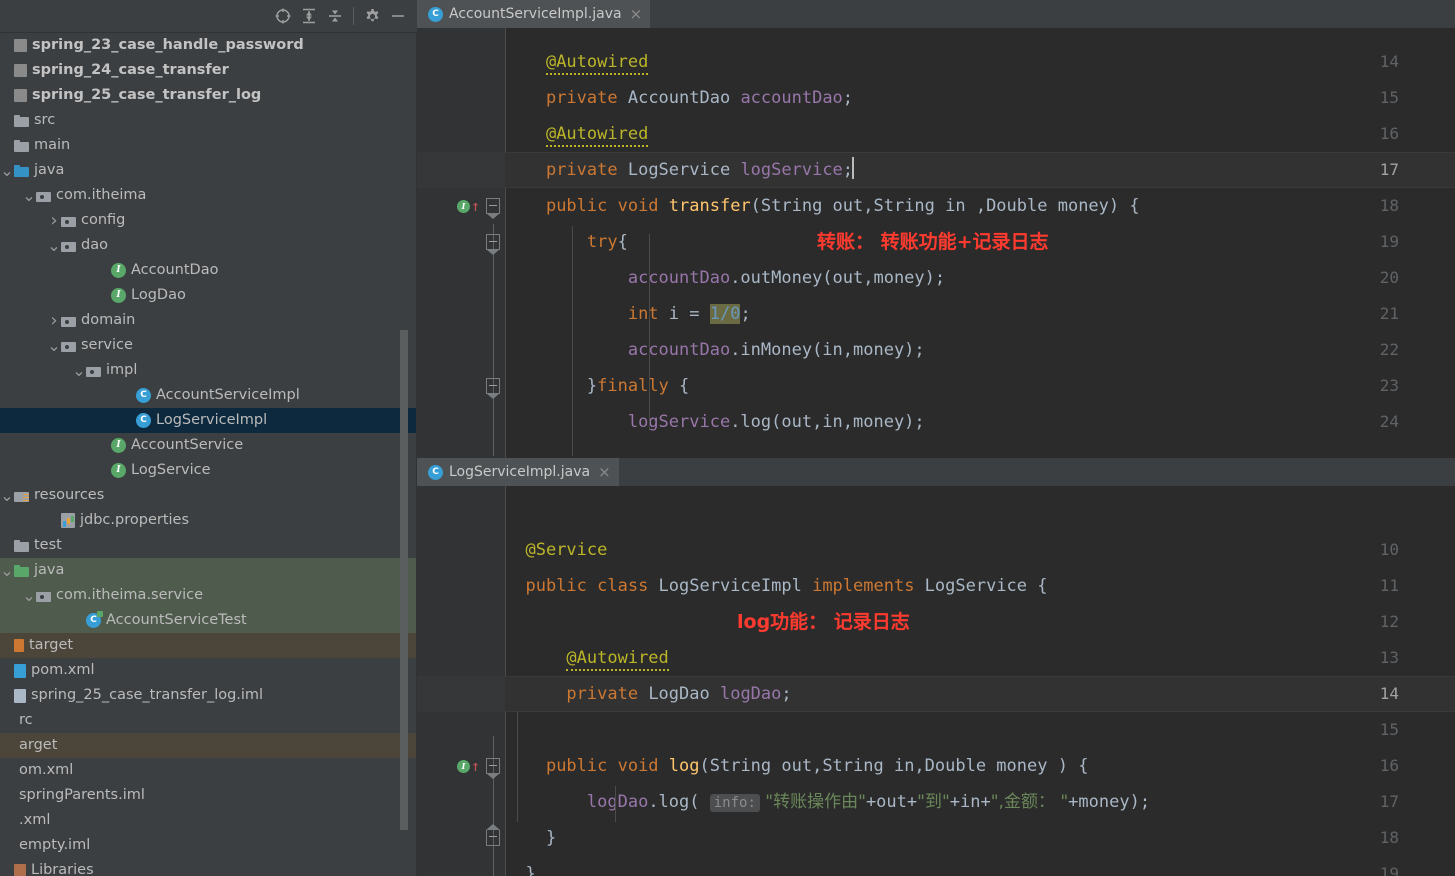 This screenshot has width=1455, height=876. Describe the element at coordinates (208, 295) in the screenshot. I see `tree-item-logdao: I LogDao` at that location.